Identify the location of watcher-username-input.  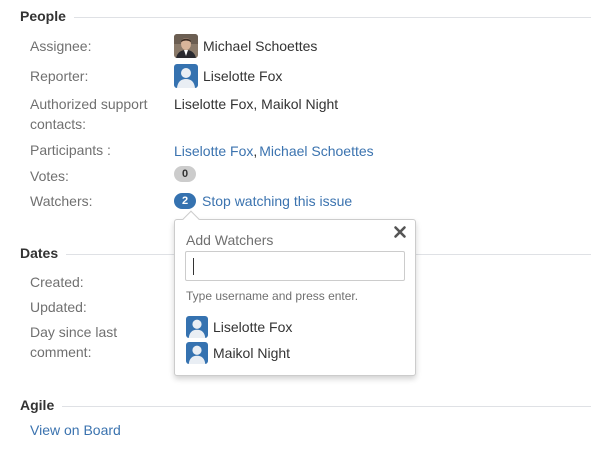
(295, 266).